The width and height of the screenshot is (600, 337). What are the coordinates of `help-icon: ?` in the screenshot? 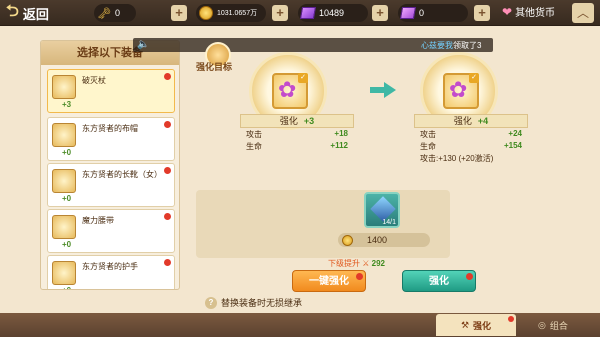 It's located at (211, 302).